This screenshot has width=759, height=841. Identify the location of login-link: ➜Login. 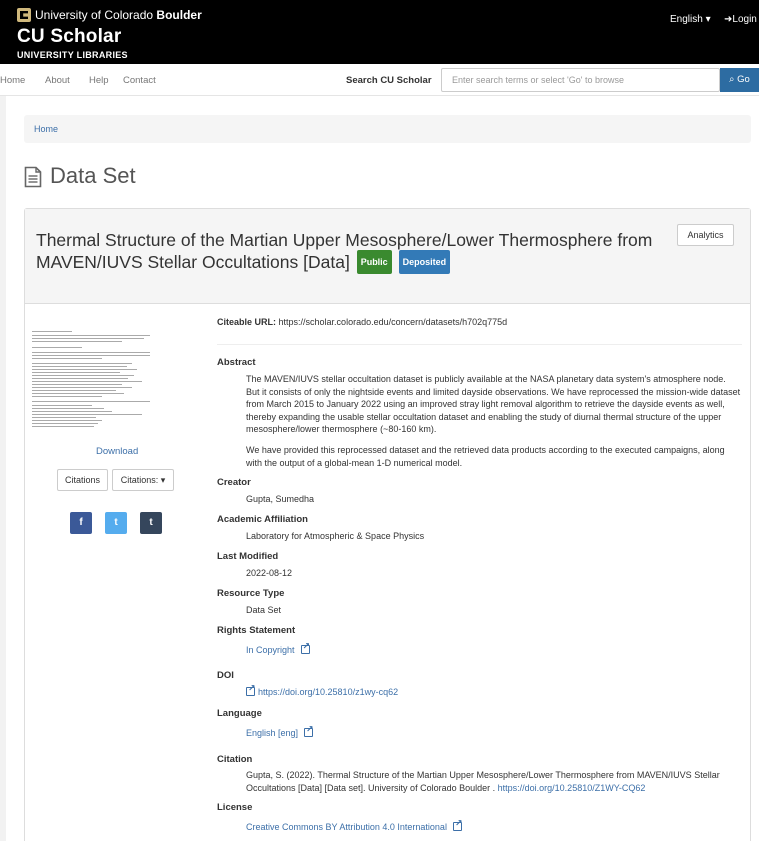
(740, 19).